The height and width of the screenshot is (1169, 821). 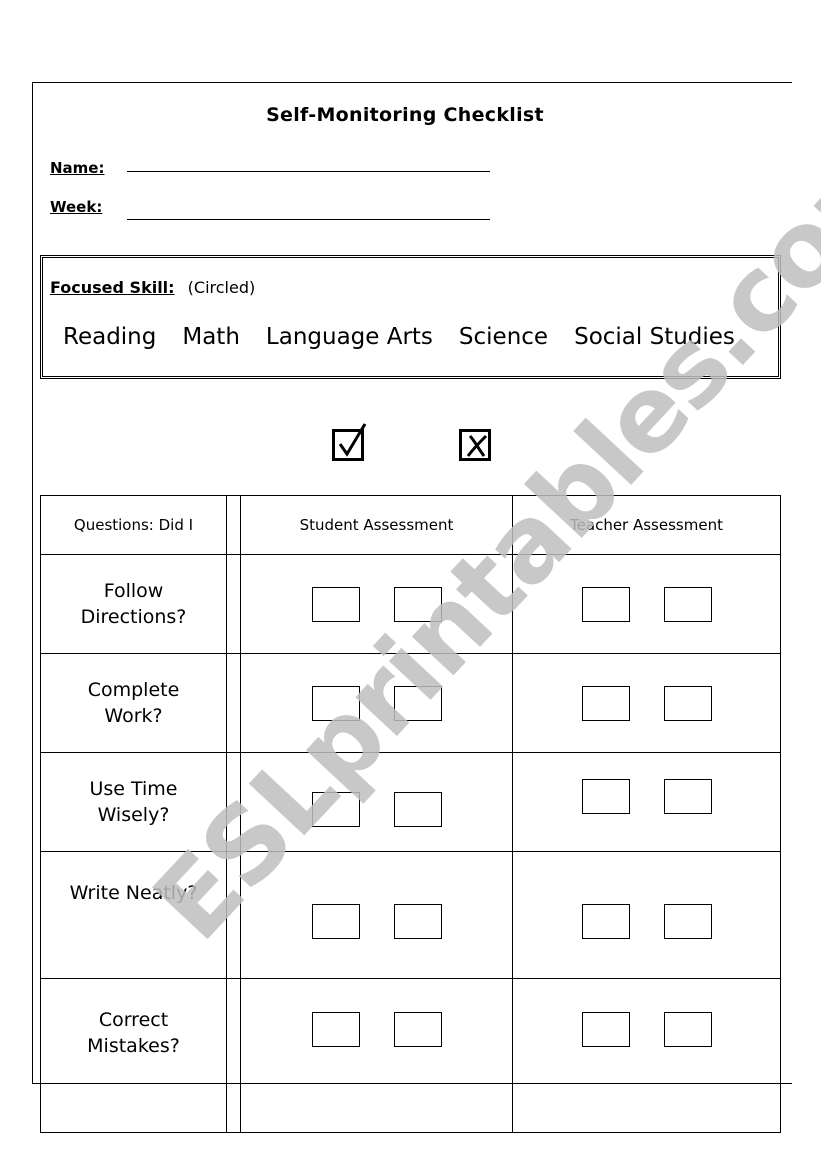 What do you see at coordinates (376, 525) in the screenshot?
I see `header-student-assessment: Student Assessment` at bounding box center [376, 525].